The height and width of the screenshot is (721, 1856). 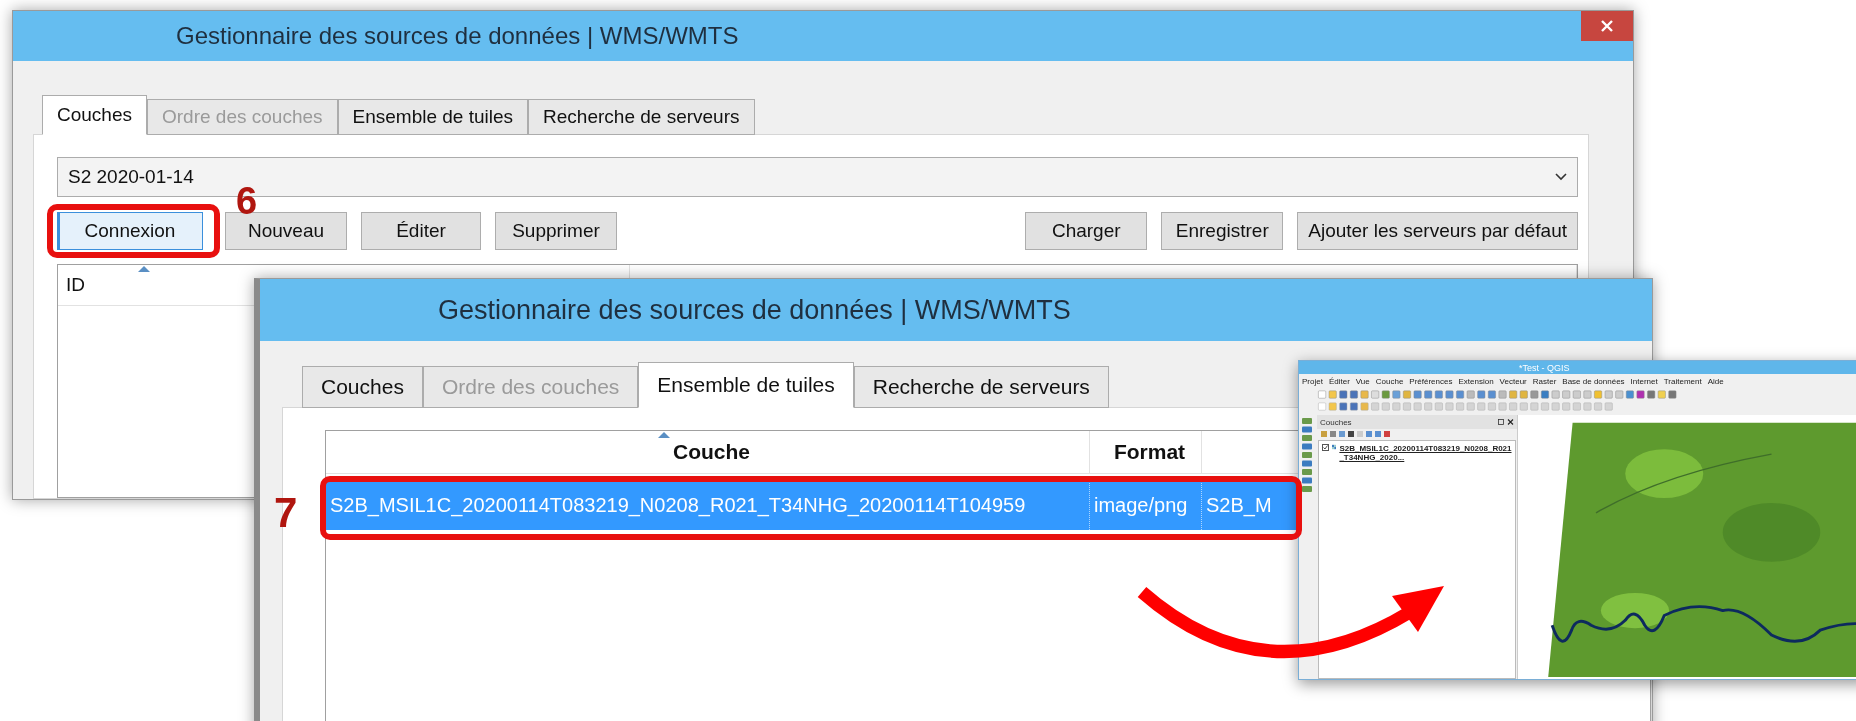 I want to click on action-button: Charger, so click(x=1086, y=231).